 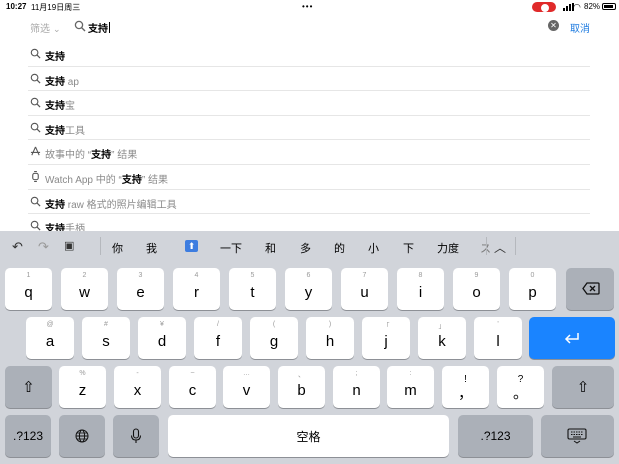 What do you see at coordinates (408, 248) in the screenshot?
I see `candidate-word: 下` at bounding box center [408, 248].